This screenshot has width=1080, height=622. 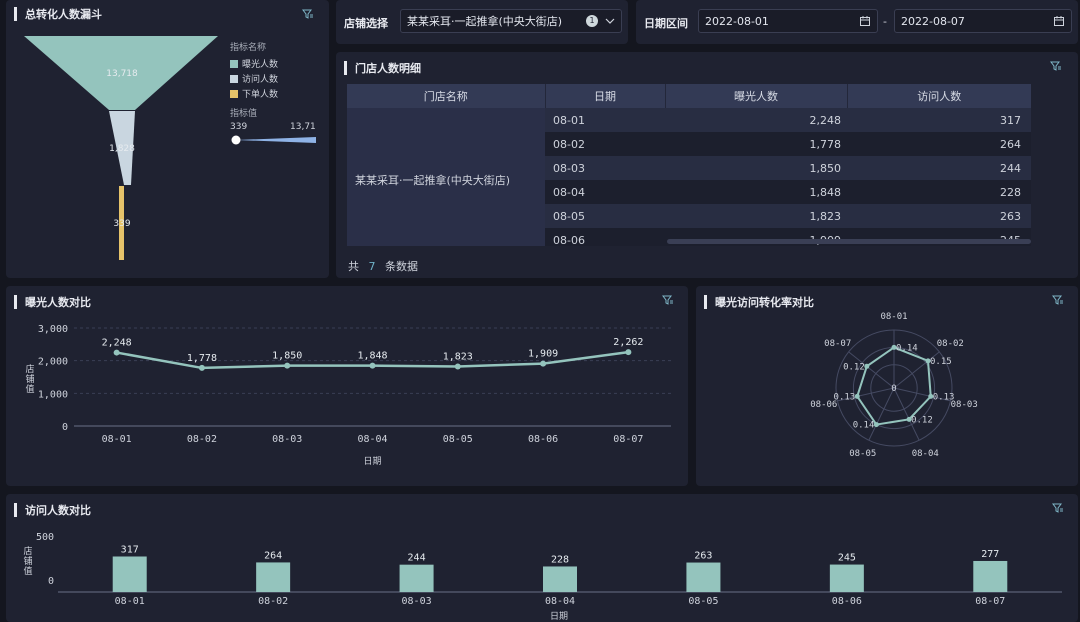 What do you see at coordinates (401, 266) in the screenshot?
I see `footer-suffix: 条数据` at bounding box center [401, 266].